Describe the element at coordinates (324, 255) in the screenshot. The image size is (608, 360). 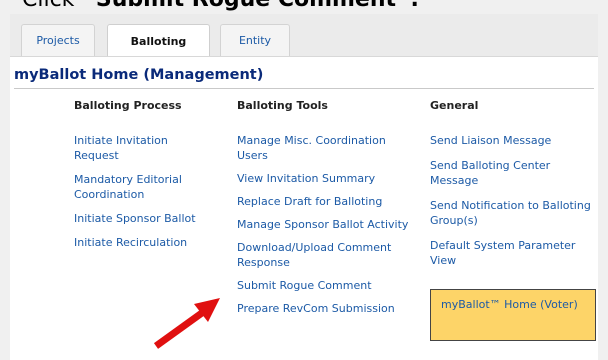
I see `link-download-upload-comment-response: Download/Upload Comment Response` at that location.